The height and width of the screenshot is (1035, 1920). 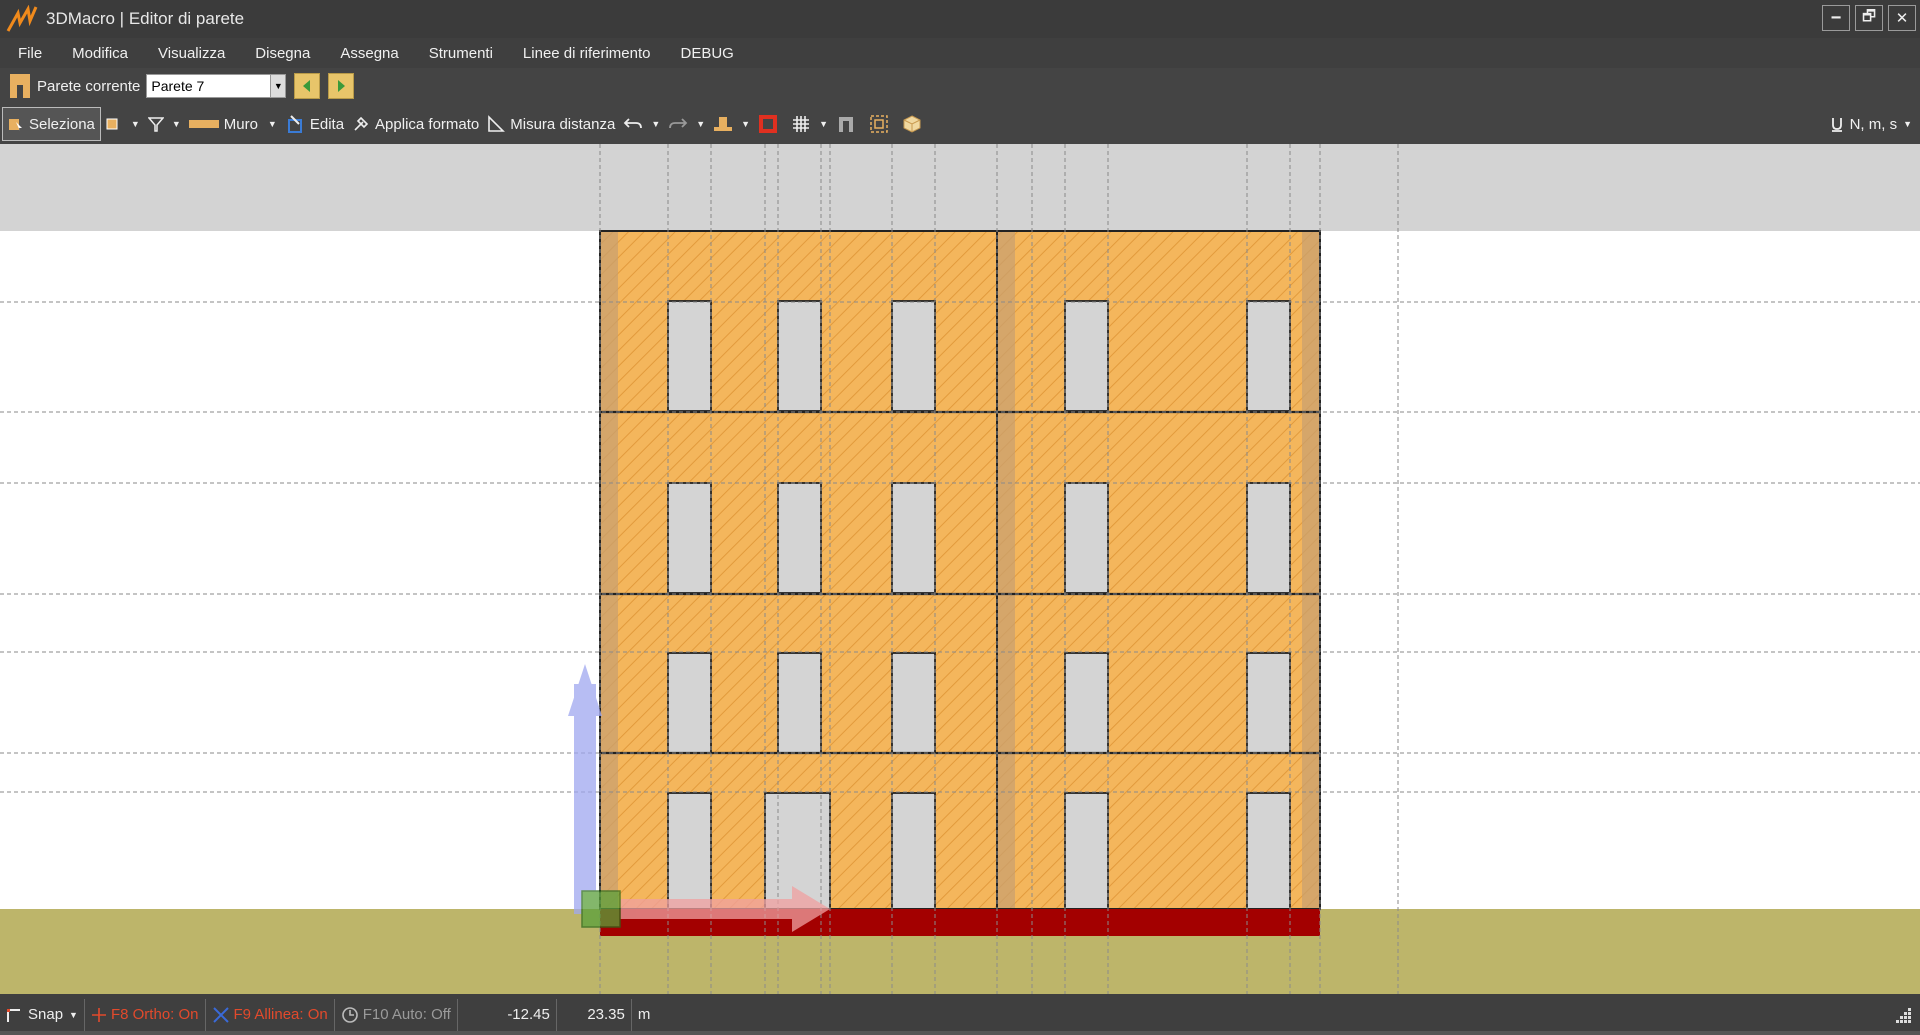 What do you see at coordinates (22, 18) in the screenshot?
I see `app-logo-icon` at bounding box center [22, 18].